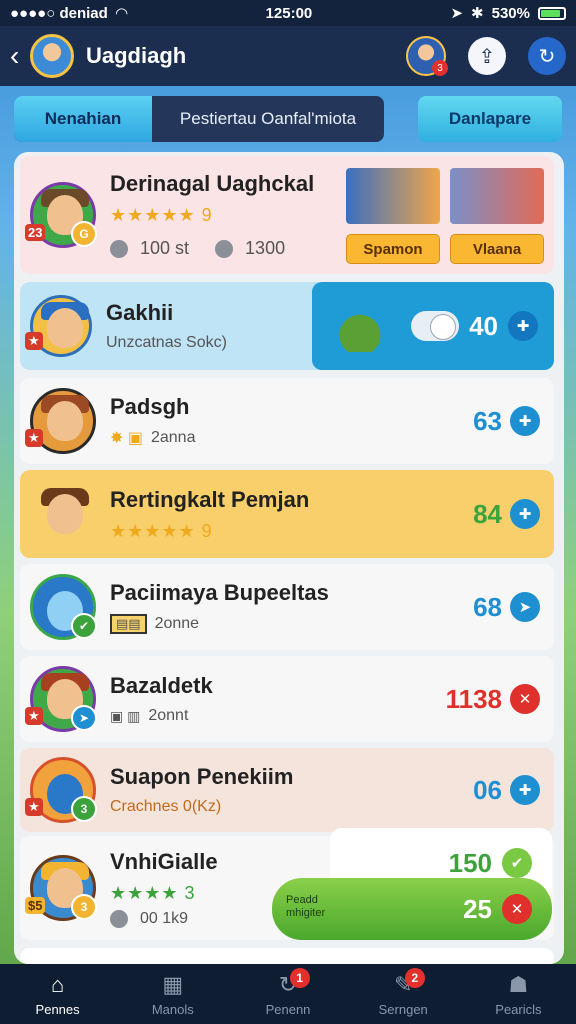  I want to click on list-item: ★ Padsgh ✸ ▣ 2anna 63 ✚, so click(287, 421).